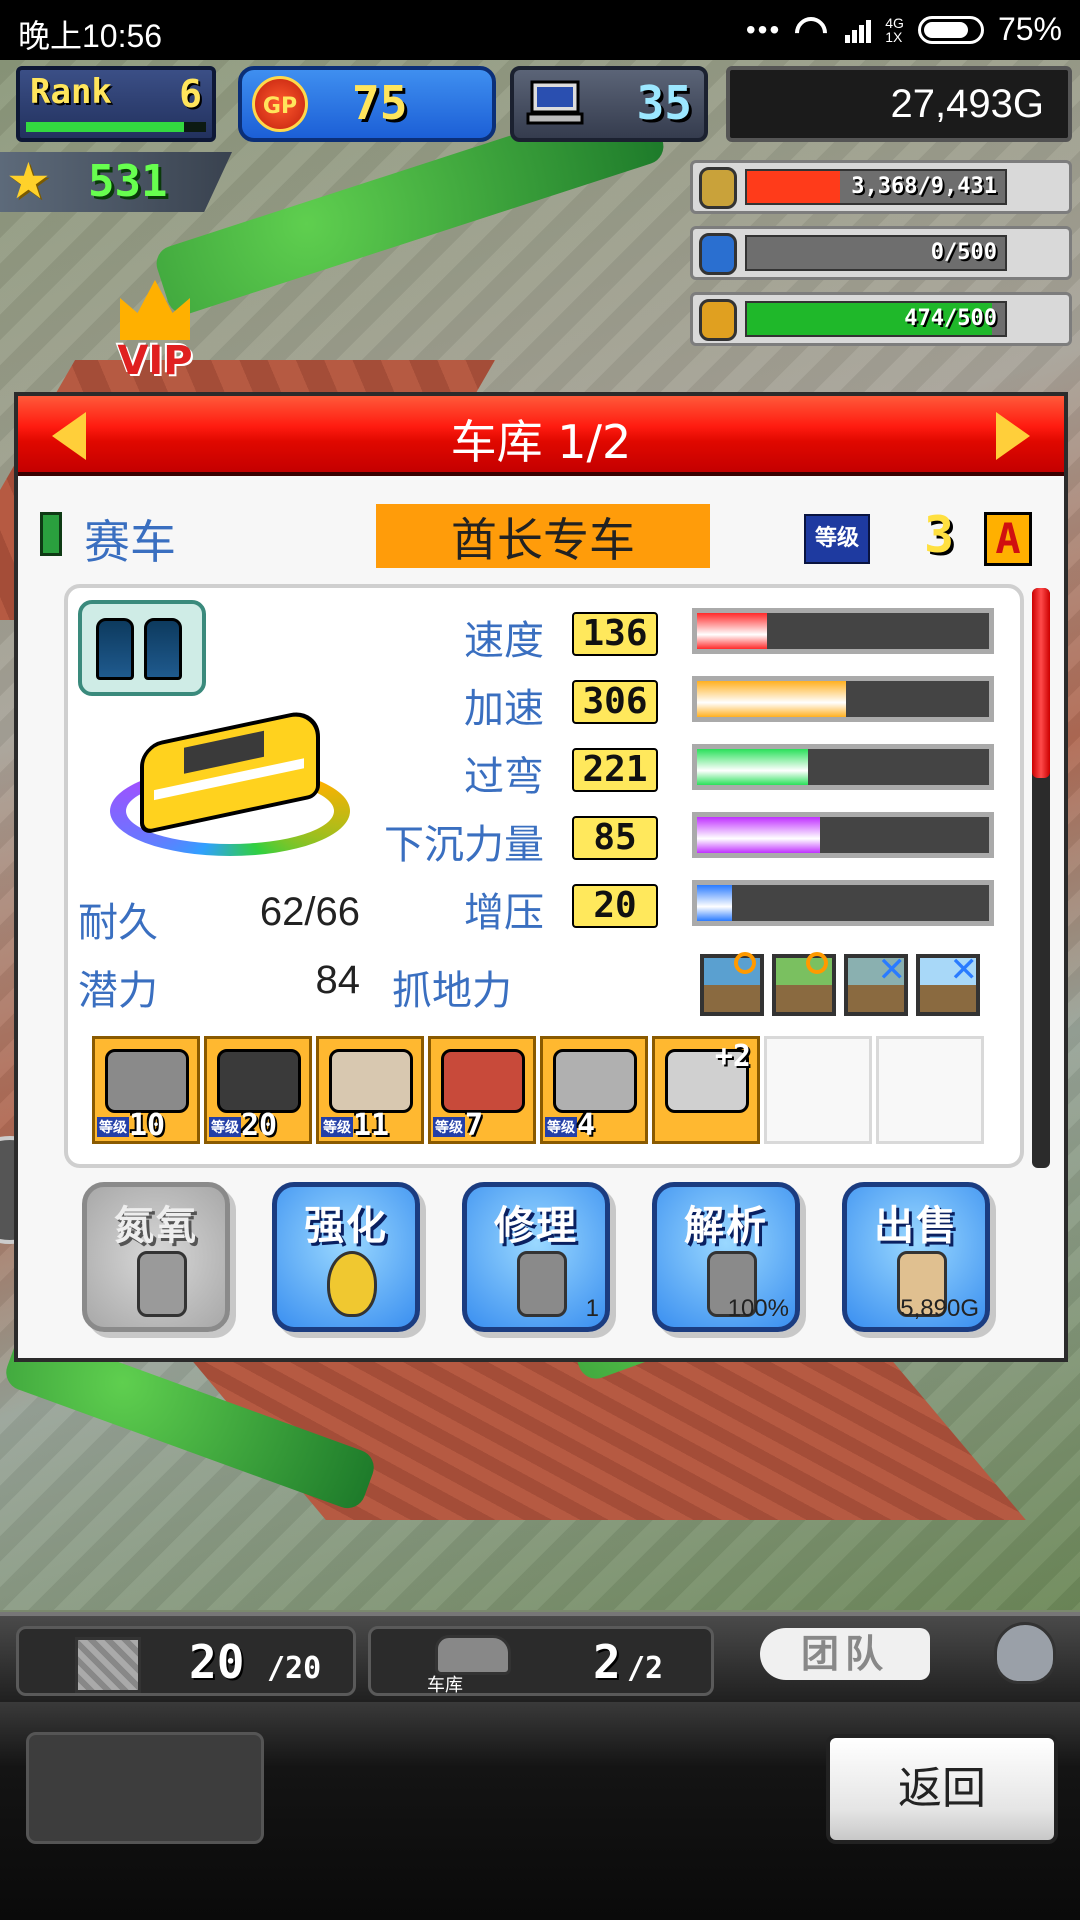 This screenshot has height=1920, width=1080. What do you see at coordinates (147, 1081) in the screenshot?
I see `engine-icon` at bounding box center [147, 1081].